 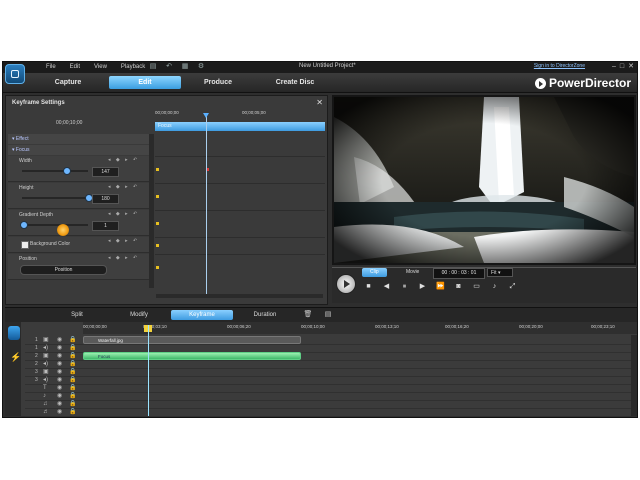 I want to click on storyboard-icon, so click(x=14, y=333).